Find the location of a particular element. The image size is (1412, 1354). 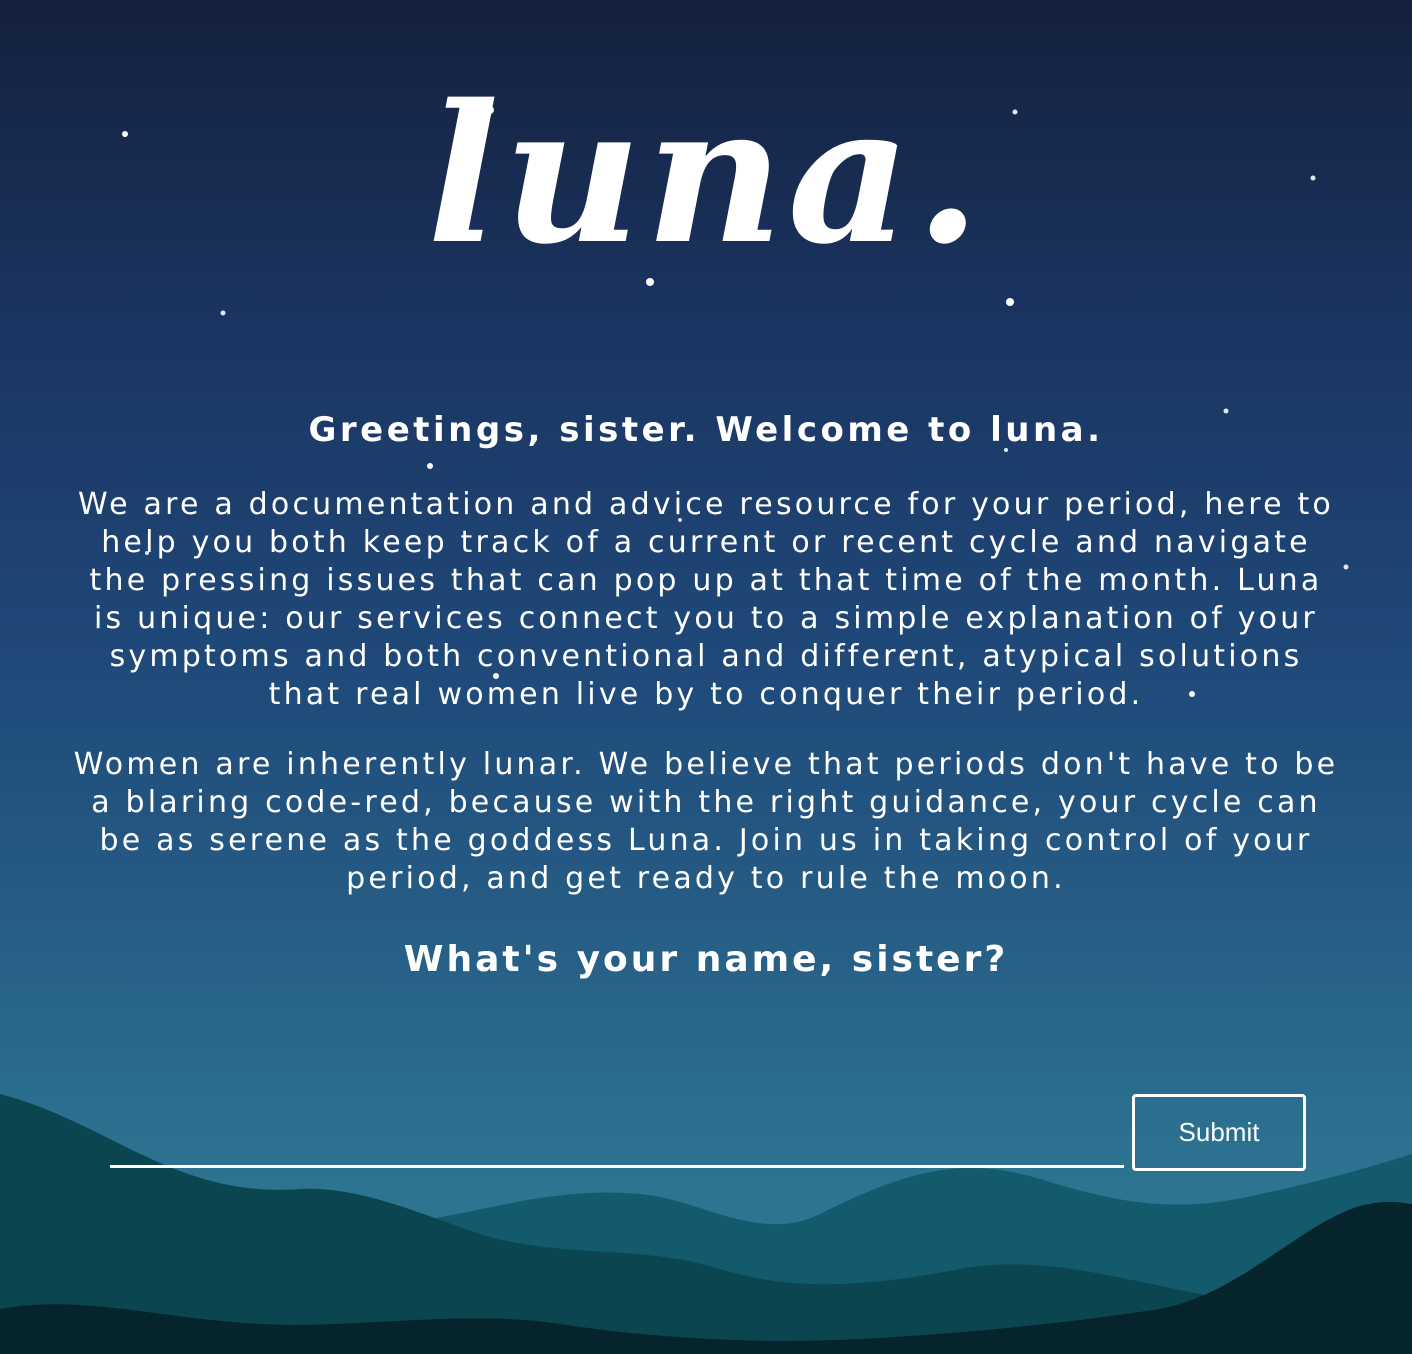

greeting-heading: Greetings, sister. Welcome to luna. is located at coordinates (706, 430).